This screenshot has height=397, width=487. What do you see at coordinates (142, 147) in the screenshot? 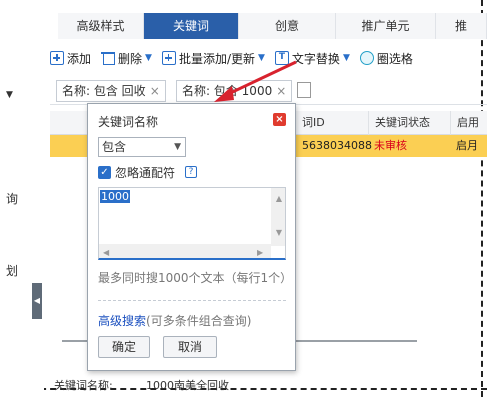
I see `match-type-select: 包含 ▼` at bounding box center [142, 147].